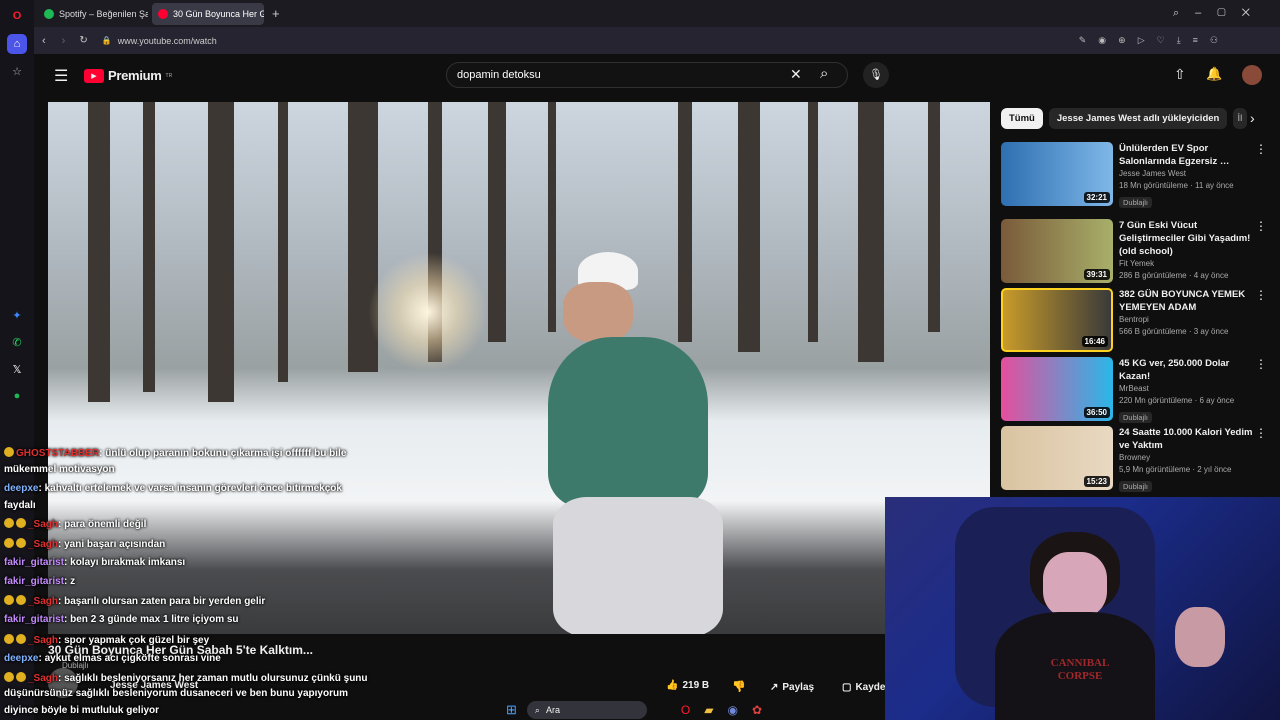  What do you see at coordinates (1057, 389) in the screenshot?
I see `video-thumbnail: 36:50` at bounding box center [1057, 389].